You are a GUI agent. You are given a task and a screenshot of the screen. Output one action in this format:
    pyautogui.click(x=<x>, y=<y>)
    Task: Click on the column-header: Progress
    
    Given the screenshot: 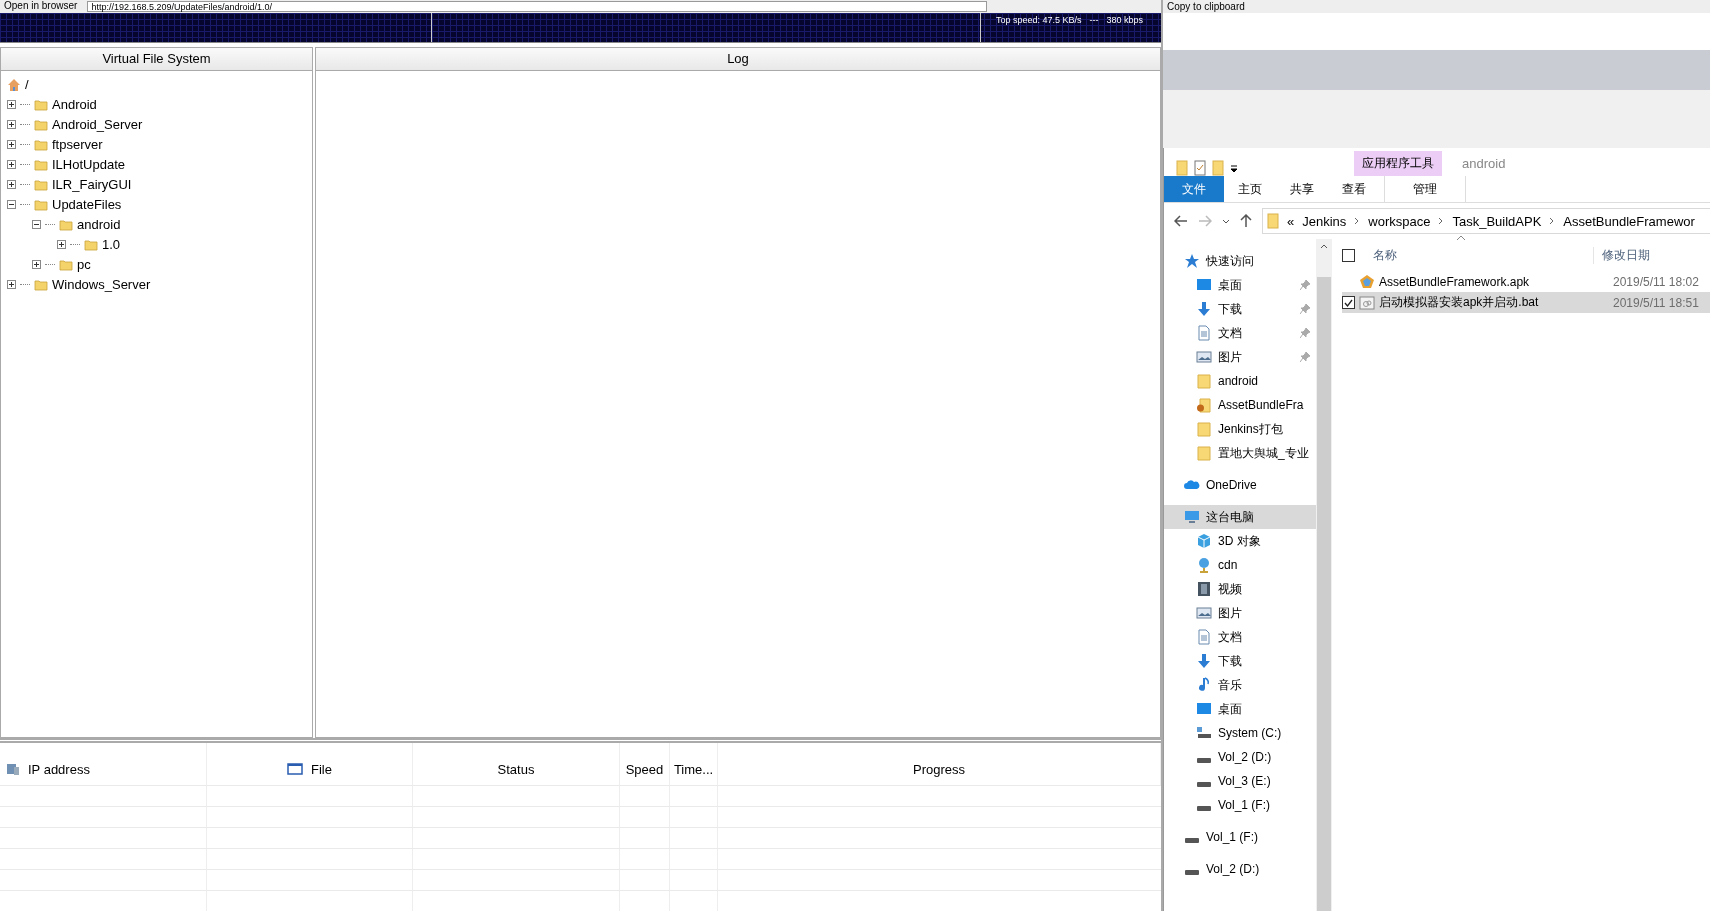 What is the action you would take?
    pyautogui.click(x=939, y=764)
    